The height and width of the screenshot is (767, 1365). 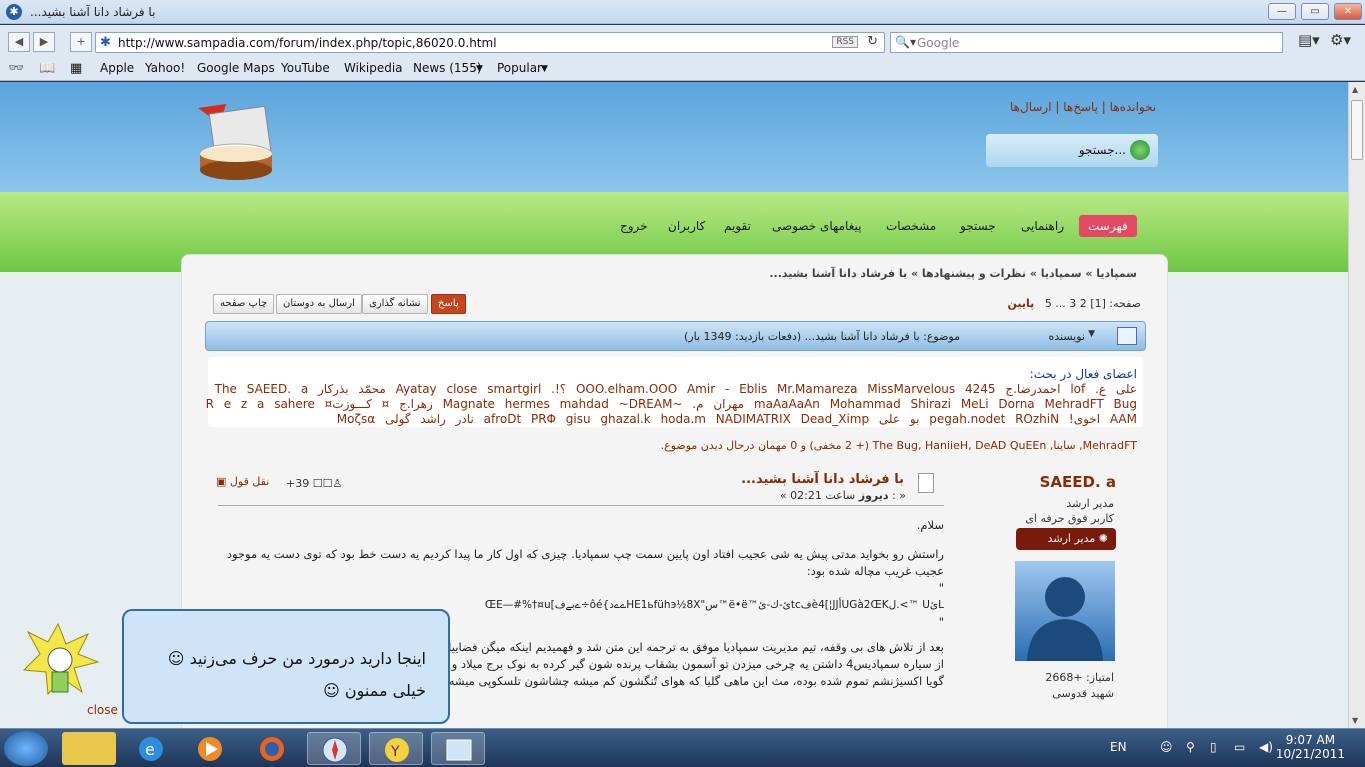 I want to click on reading-list-icon: 👓, so click(x=16, y=68).